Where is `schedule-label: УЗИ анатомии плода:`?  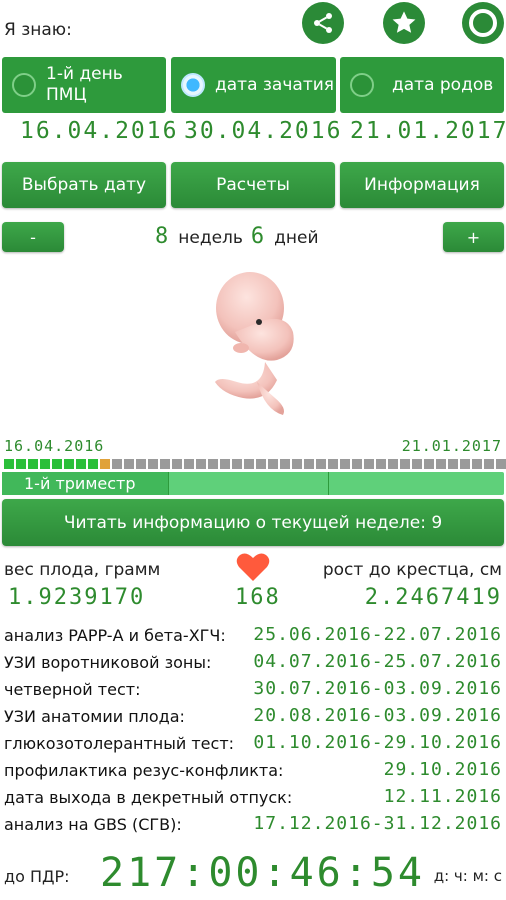 schedule-label: УЗИ анатомии плода: is located at coordinates (94, 716).